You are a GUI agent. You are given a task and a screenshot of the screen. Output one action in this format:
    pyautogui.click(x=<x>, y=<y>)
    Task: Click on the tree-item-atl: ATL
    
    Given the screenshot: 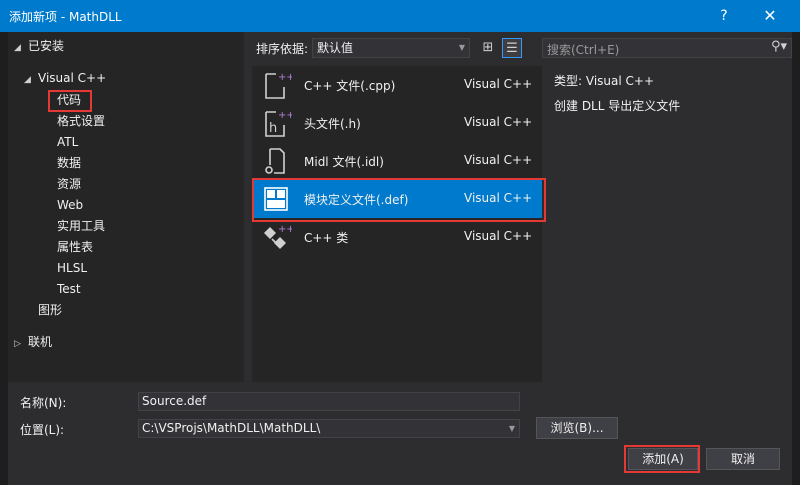 What is the action you would take?
    pyautogui.click(x=67, y=142)
    